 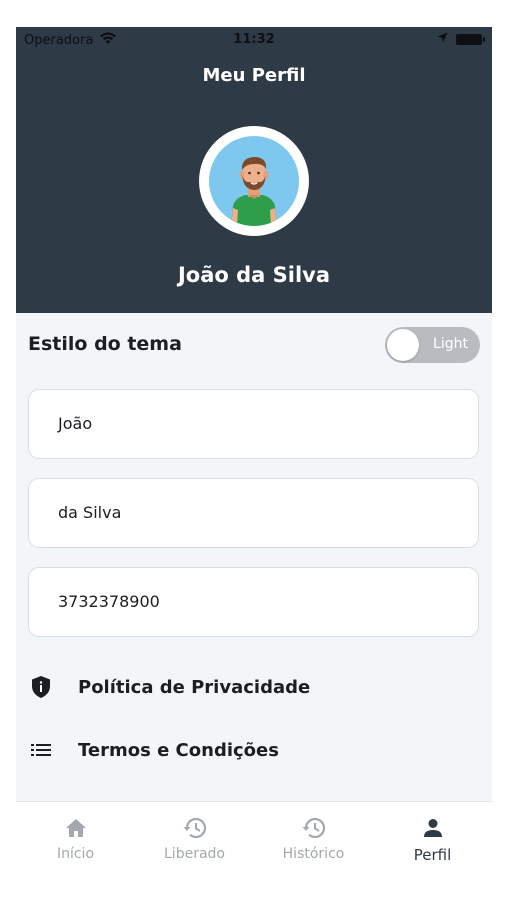 What do you see at coordinates (75, 828) in the screenshot?
I see `home-icon` at bounding box center [75, 828].